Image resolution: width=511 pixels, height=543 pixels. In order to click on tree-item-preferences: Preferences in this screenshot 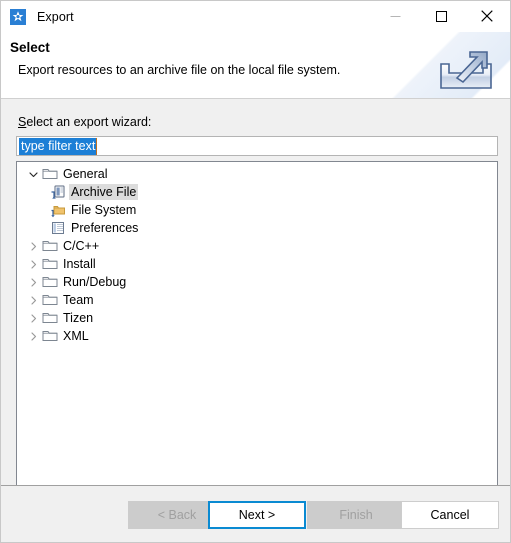, I will do `click(257, 228)`.